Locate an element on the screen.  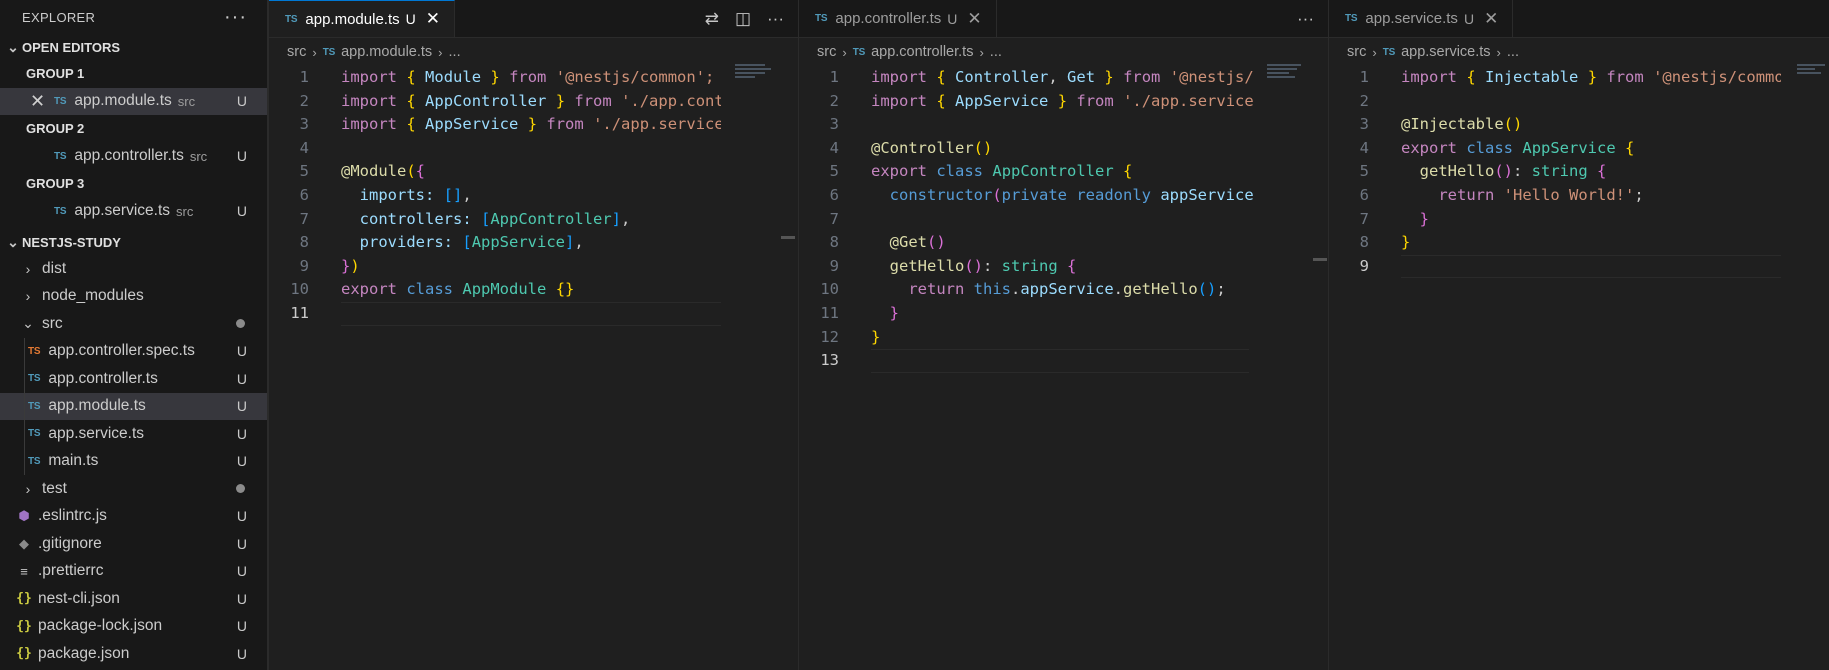
open-editors-group-3: GROUP 3 is located at coordinates (133, 184).